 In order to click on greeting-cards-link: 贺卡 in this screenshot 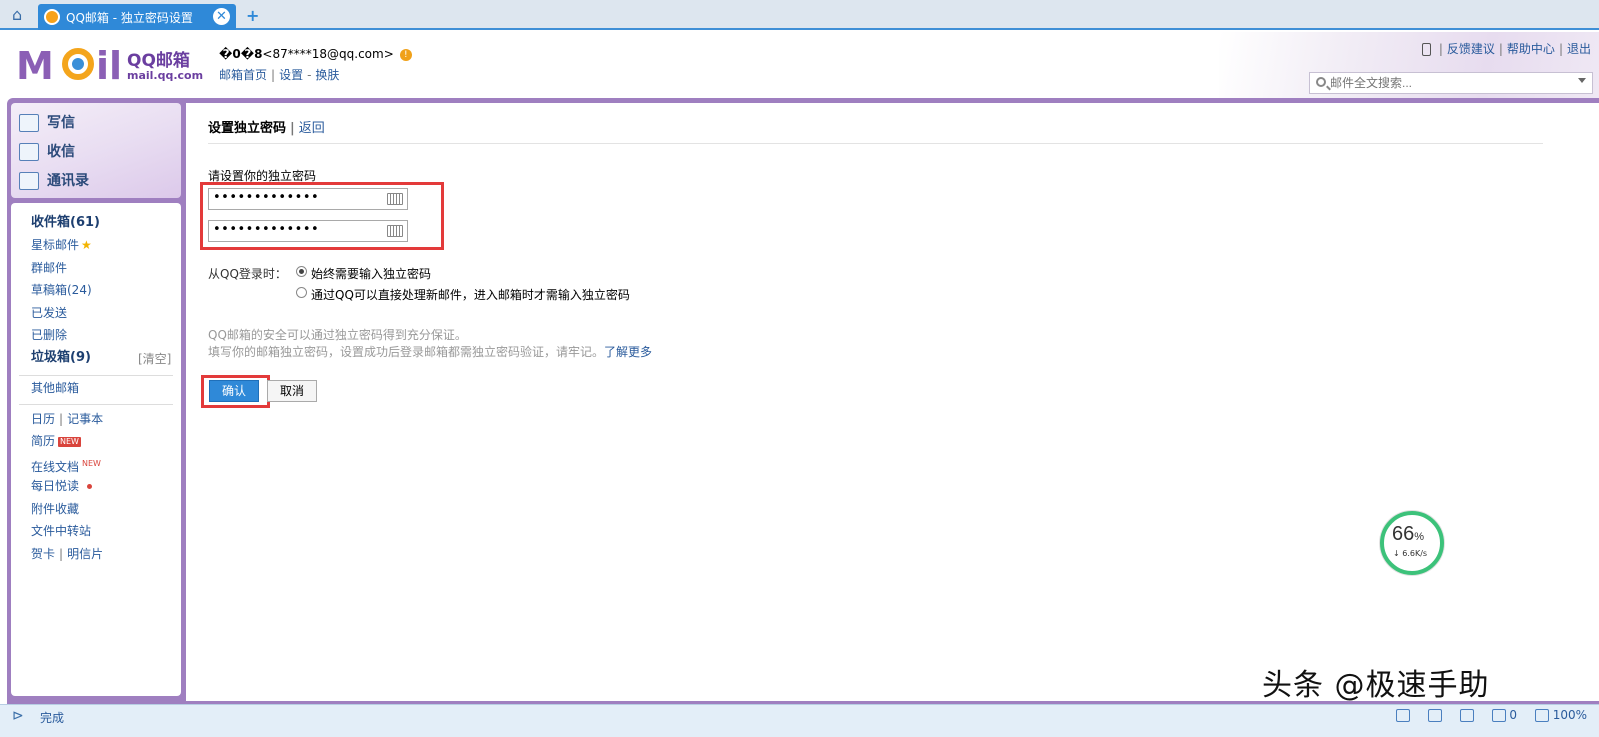, I will do `click(43, 554)`.